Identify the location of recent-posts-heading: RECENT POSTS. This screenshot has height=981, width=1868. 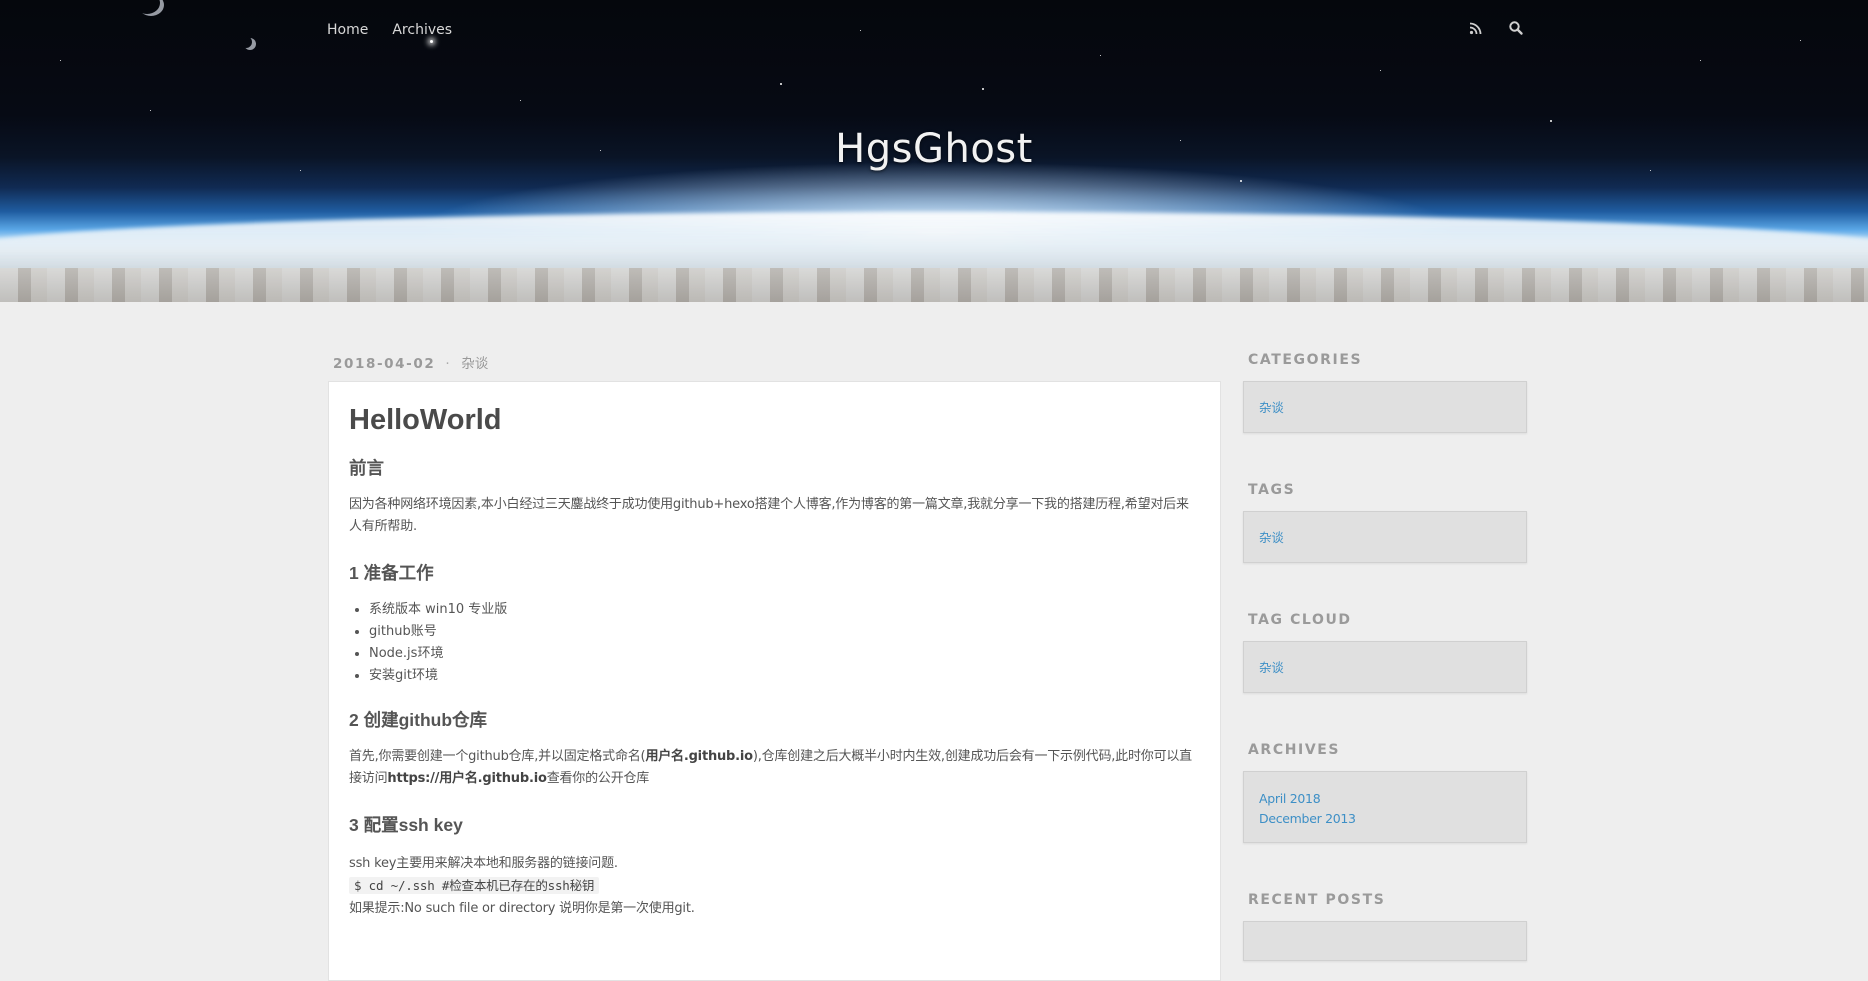
(1317, 900).